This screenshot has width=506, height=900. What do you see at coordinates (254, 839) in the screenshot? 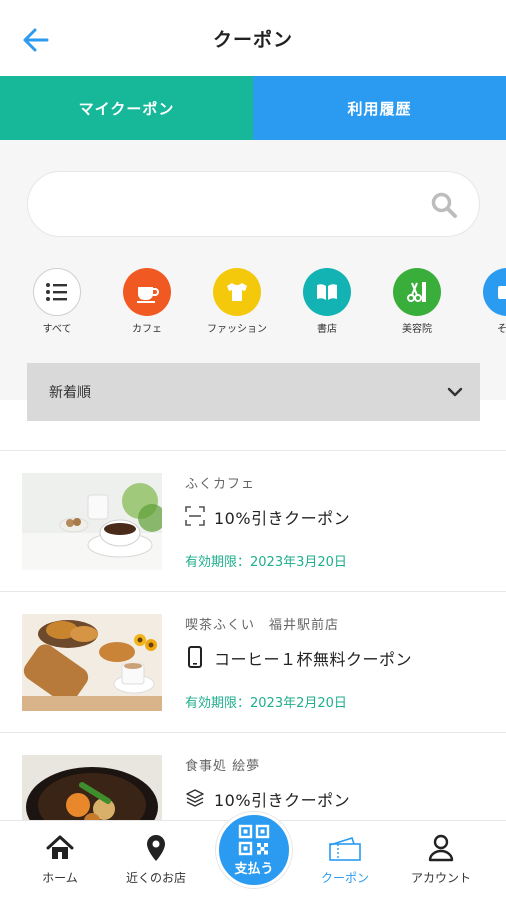
I see `qr-code-icon` at bounding box center [254, 839].